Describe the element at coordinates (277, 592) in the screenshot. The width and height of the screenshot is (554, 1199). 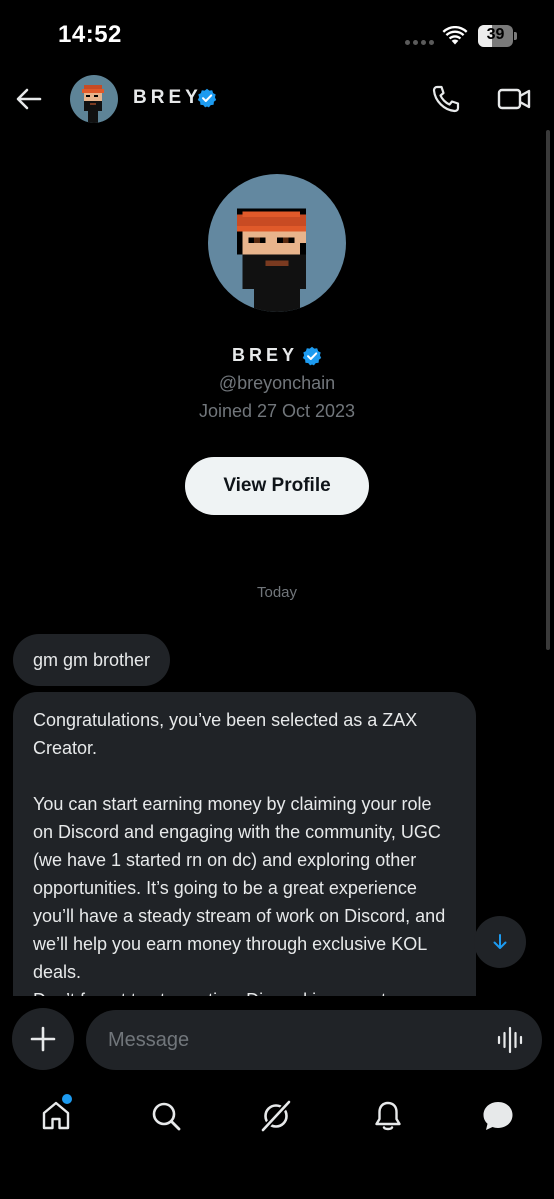
I see `date-separator: Today` at that location.